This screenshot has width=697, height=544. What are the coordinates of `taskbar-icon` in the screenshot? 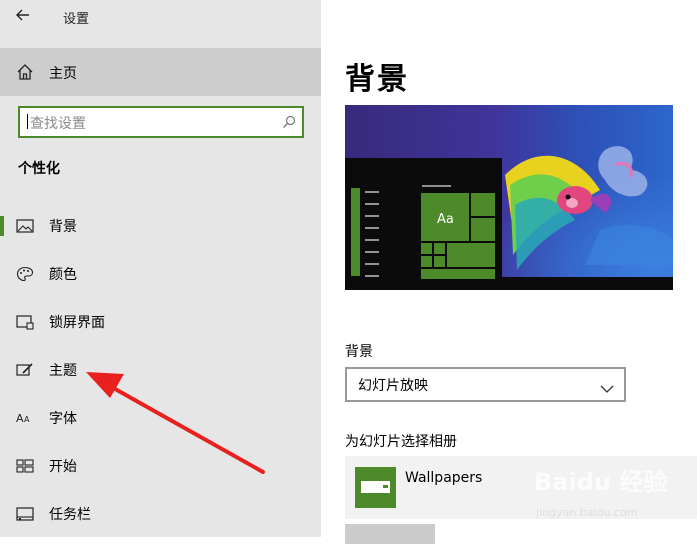 It's located at (25, 514).